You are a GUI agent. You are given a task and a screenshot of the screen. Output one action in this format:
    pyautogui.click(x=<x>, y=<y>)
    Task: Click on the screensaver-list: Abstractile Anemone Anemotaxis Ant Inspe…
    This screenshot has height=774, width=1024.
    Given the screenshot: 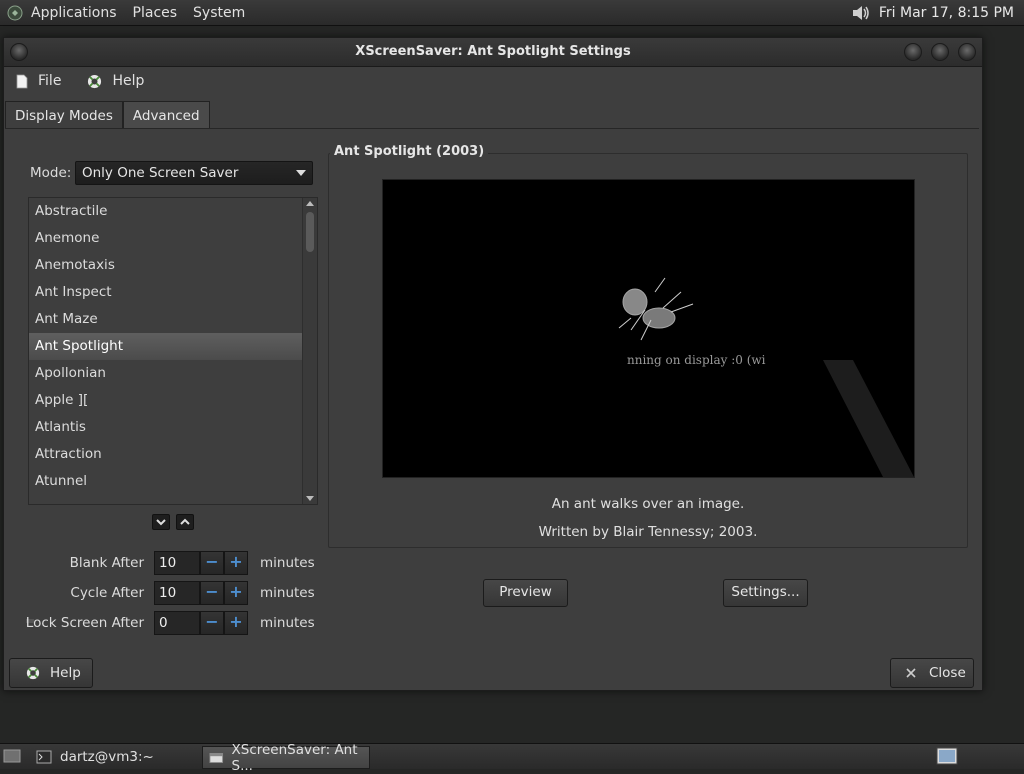 What is the action you would take?
    pyautogui.click(x=173, y=351)
    